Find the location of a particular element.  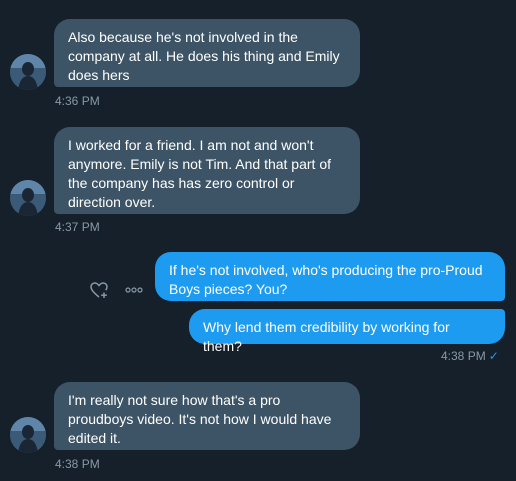

heart-plus-icon is located at coordinates (99, 292).